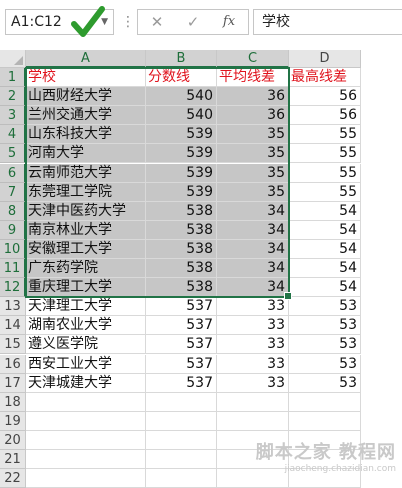 This screenshot has height=488, width=402. I want to click on insert-function-icon: fx, so click(229, 22).